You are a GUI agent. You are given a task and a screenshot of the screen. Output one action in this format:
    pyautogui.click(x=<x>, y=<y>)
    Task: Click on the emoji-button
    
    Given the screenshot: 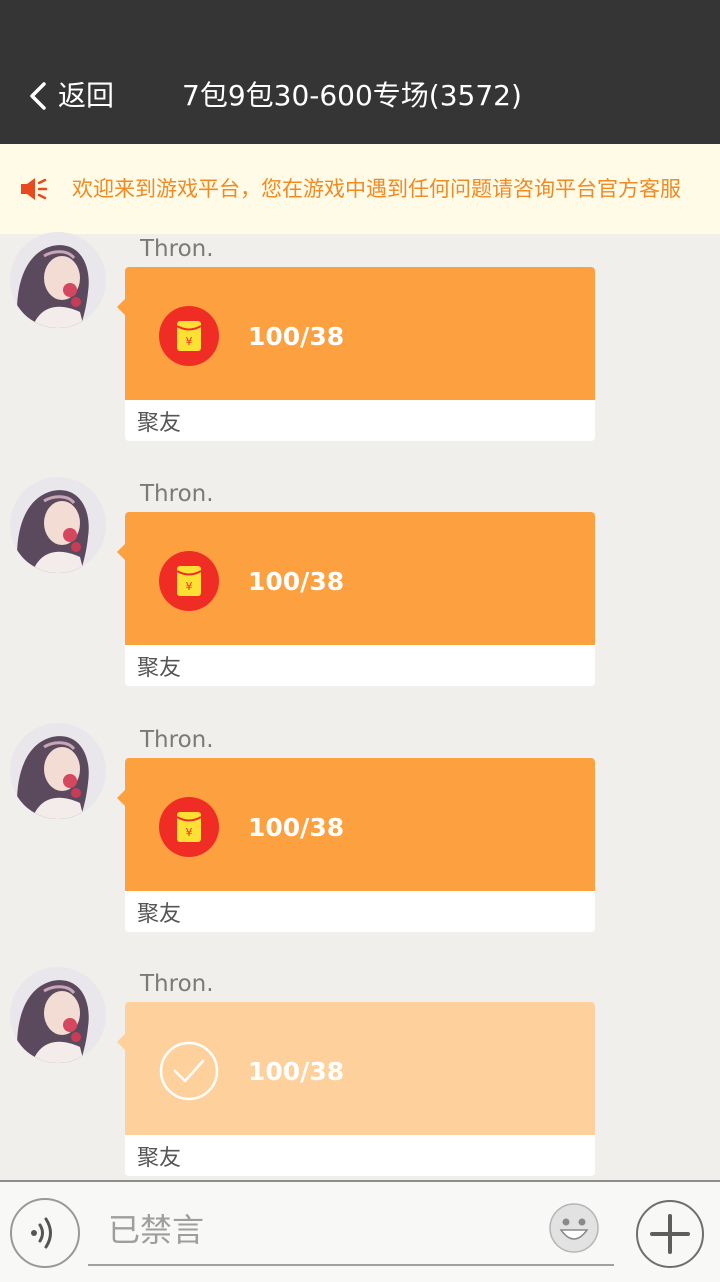 What is the action you would take?
    pyautogui.click(x=574, y=1228)
    